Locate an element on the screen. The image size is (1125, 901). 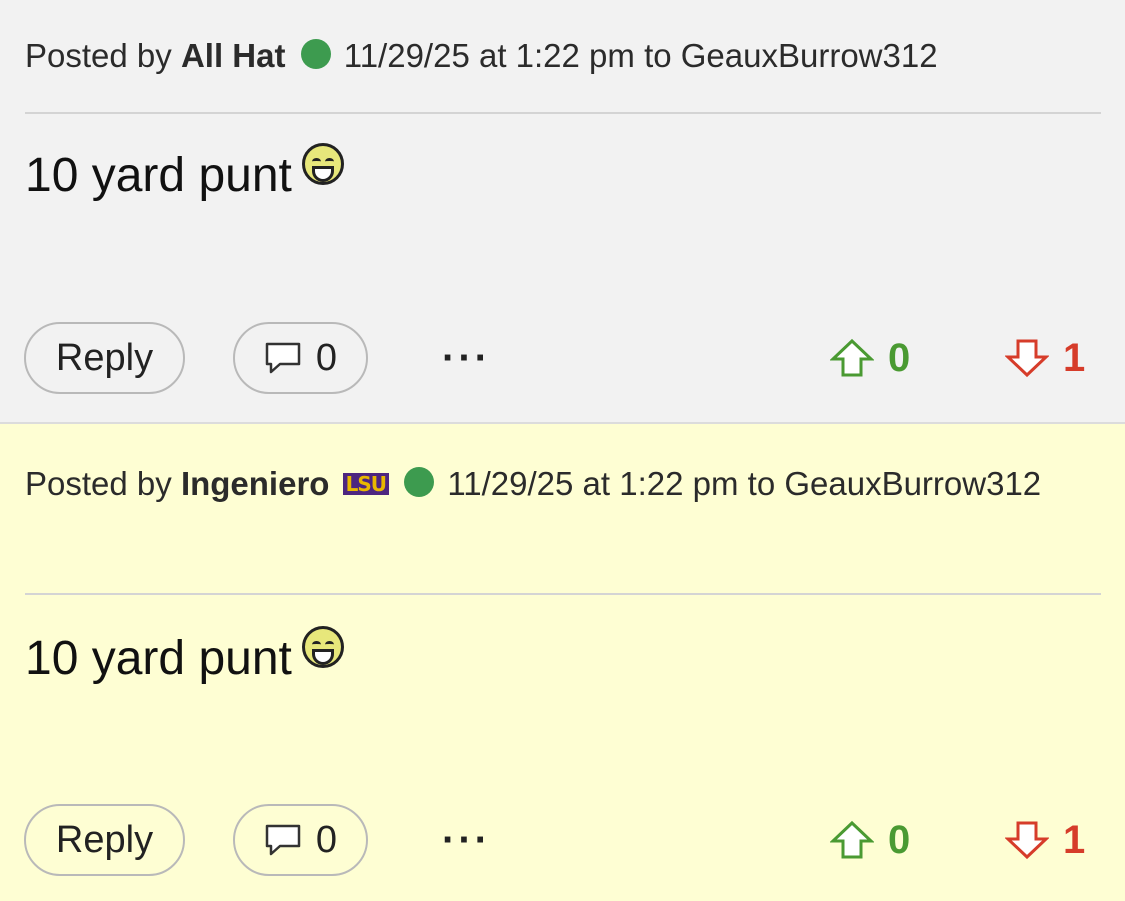
team-badge: LSU is located at coordinates (366, 484).